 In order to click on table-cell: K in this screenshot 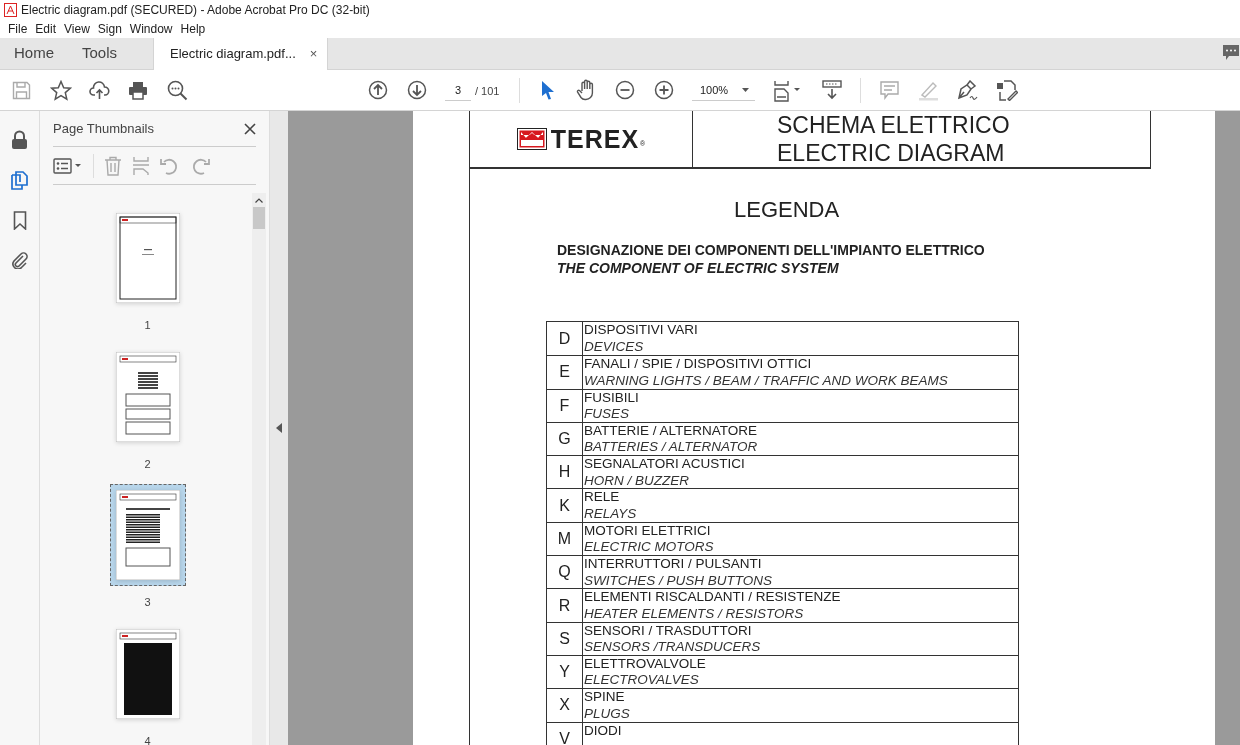, I will do `click(565, 505)`.